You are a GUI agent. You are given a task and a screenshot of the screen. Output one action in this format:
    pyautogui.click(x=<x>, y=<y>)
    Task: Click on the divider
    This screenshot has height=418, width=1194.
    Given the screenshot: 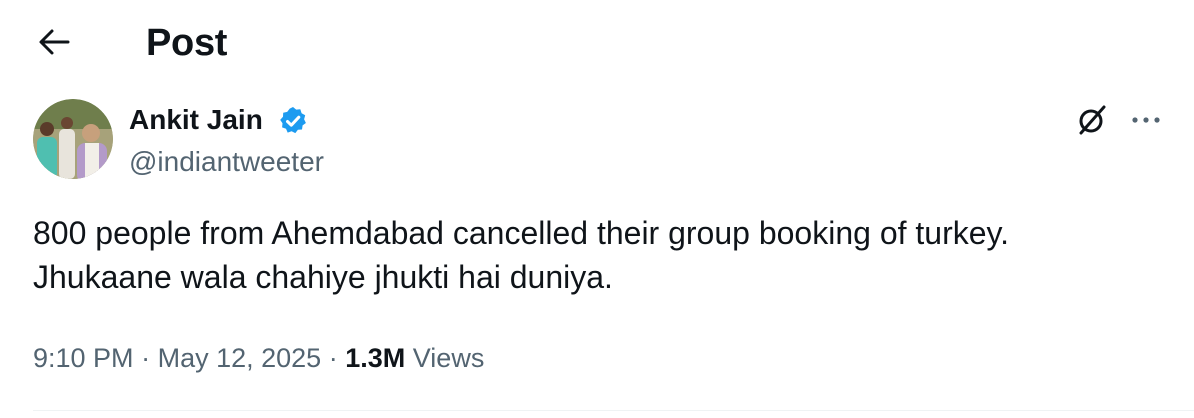 What is the action you would take?
    pyautogui.click(x=613, y=410)
    